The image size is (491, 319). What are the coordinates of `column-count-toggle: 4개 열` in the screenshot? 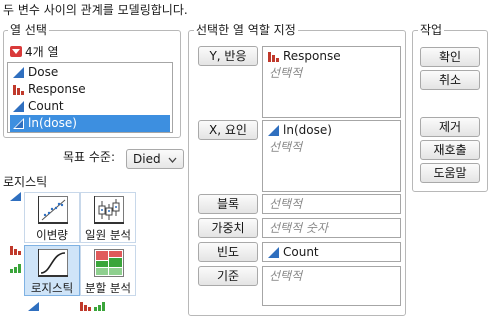 It's located at (34, 52).